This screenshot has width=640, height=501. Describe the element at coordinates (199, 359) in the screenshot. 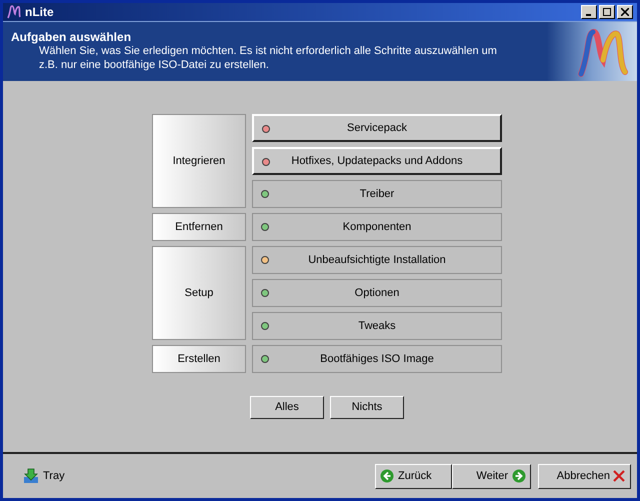

I see `group-label: Erstellen` at that location.